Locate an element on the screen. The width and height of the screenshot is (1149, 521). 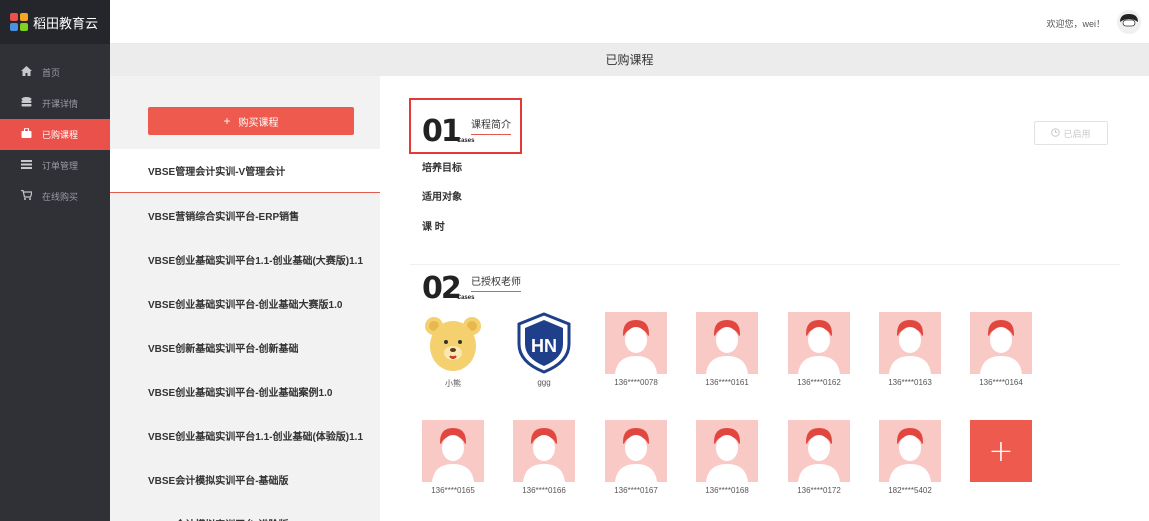
section-number-01: 01 Cases is located at coordinates (448, 131).